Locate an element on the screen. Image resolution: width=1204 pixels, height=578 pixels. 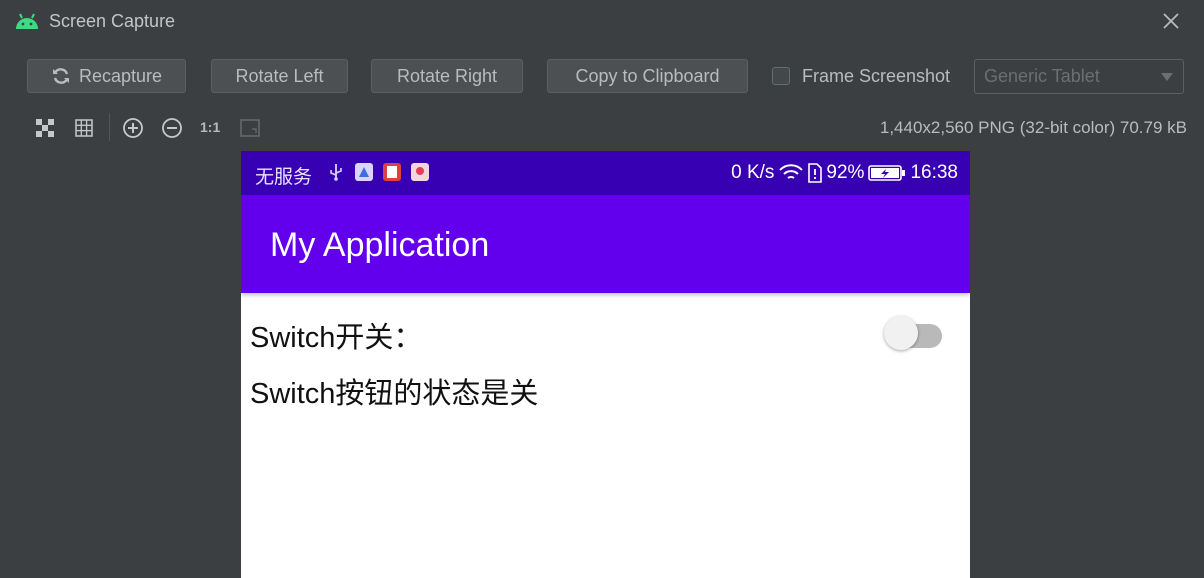
rotate-left-label: Rotate Left is located at coordinates (279, 75).